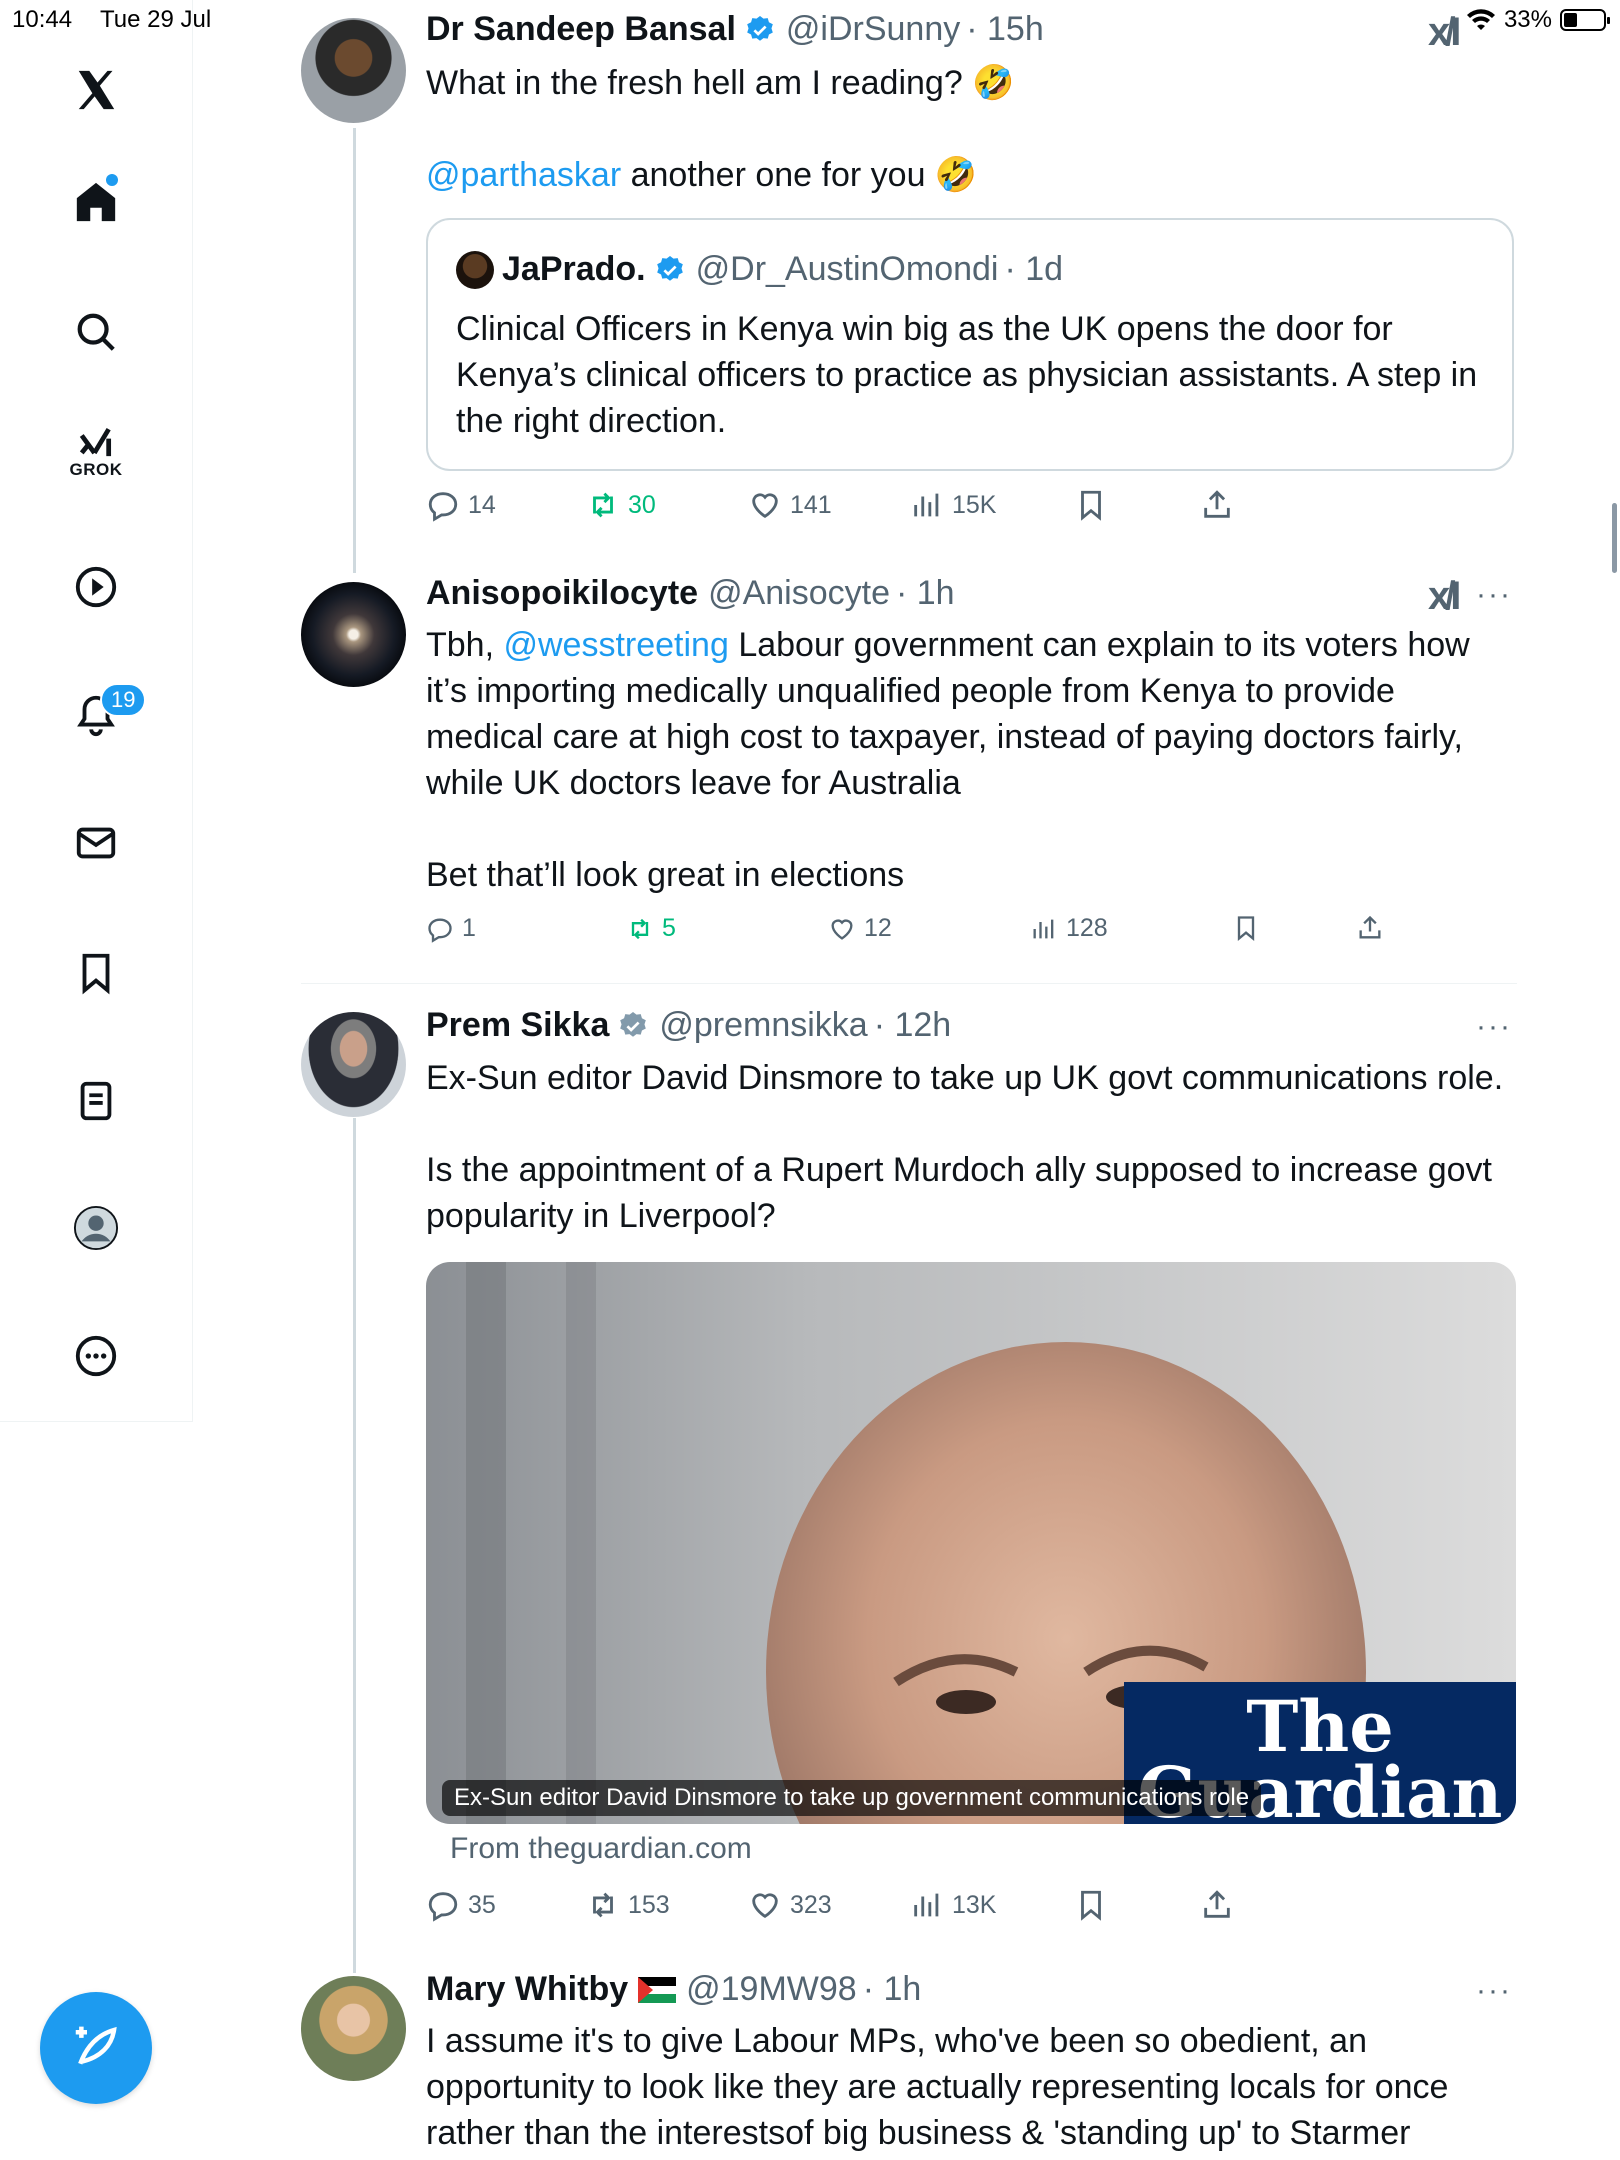 The height and width of the screenshot is (2160, 1620). I want to click on retweet-button: 5, so click(651, 928).